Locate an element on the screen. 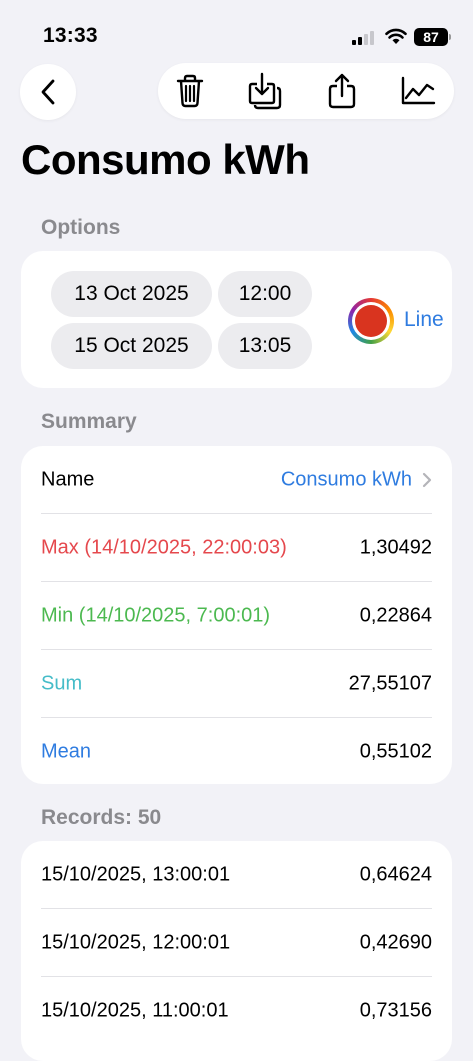 Image resolution: width=473 pixels, height=1061 pixels. end-time-picker: 13:05 is located at coordinates (265, 346).